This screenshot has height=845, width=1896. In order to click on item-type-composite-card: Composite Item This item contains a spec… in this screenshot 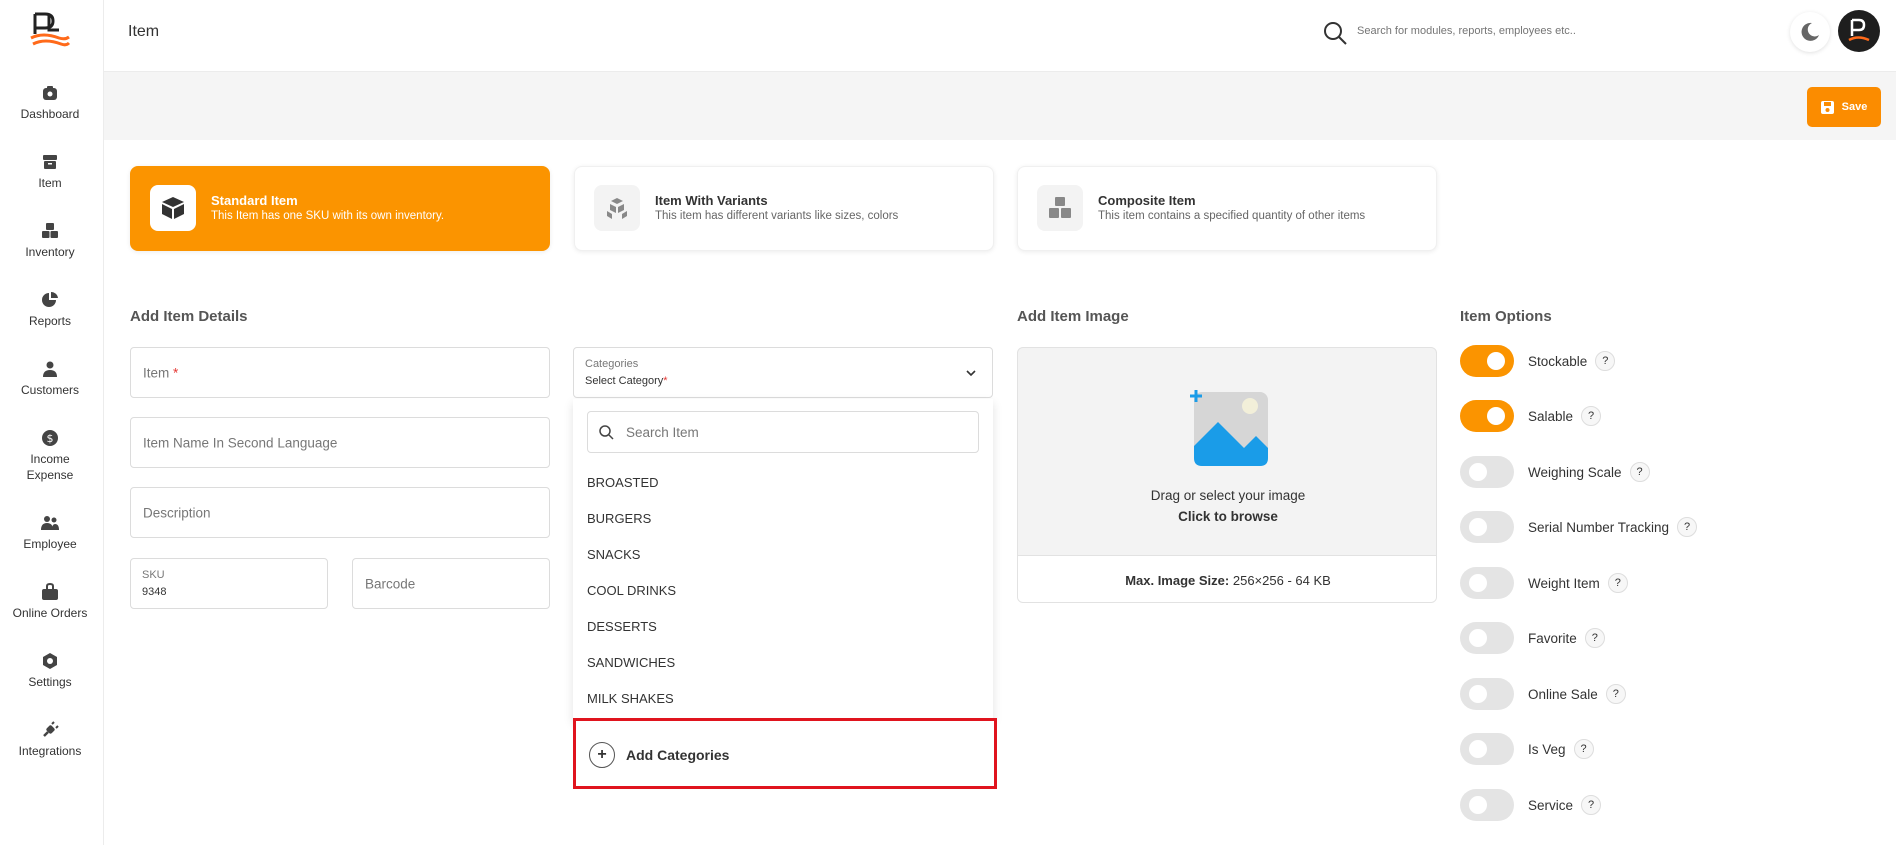, I will do `click(1227, 208)`.